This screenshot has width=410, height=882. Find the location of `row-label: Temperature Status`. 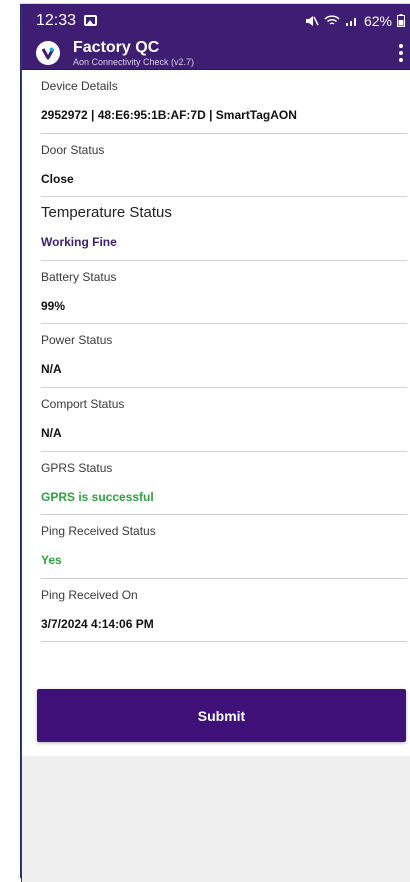

row-label: Temperature Status is located at coordinates (106, 213).